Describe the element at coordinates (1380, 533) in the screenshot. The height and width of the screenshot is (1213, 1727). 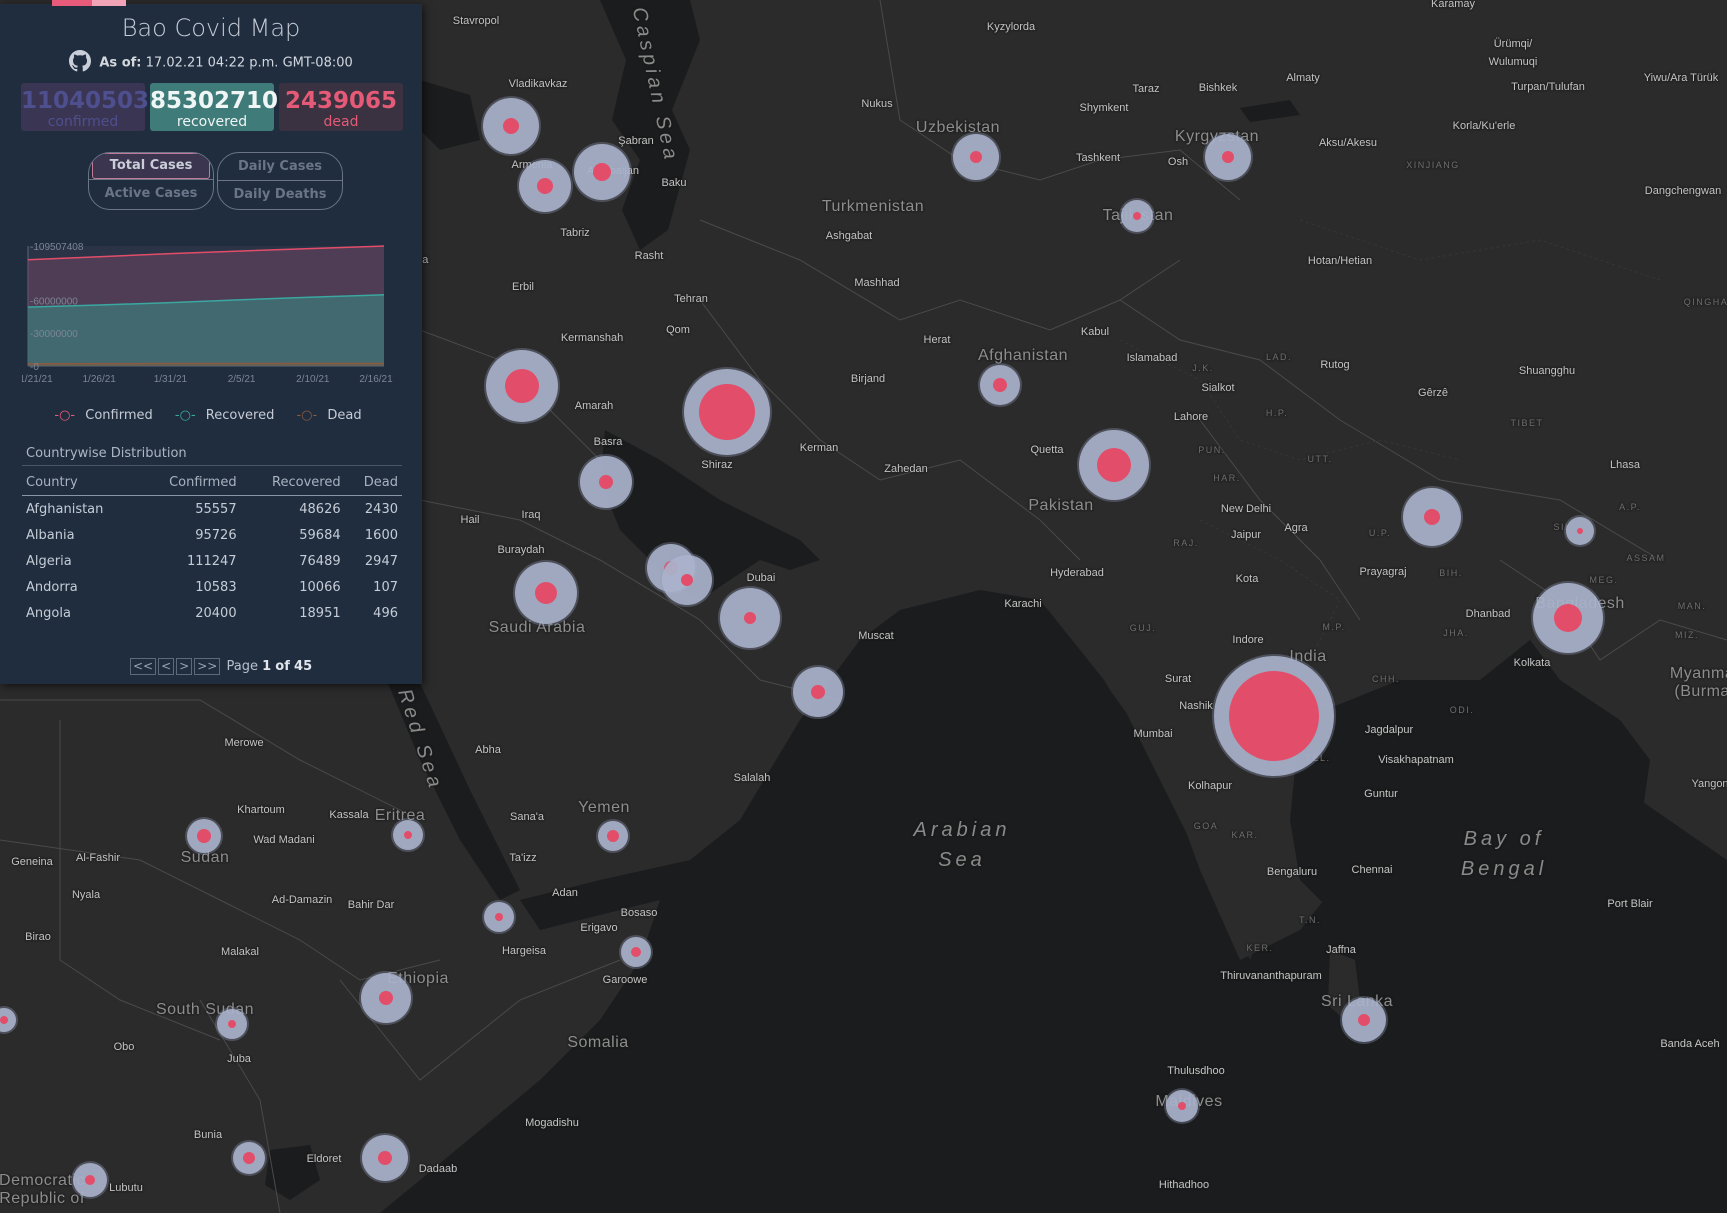
I see `map-label-region: U.P.` at that location.